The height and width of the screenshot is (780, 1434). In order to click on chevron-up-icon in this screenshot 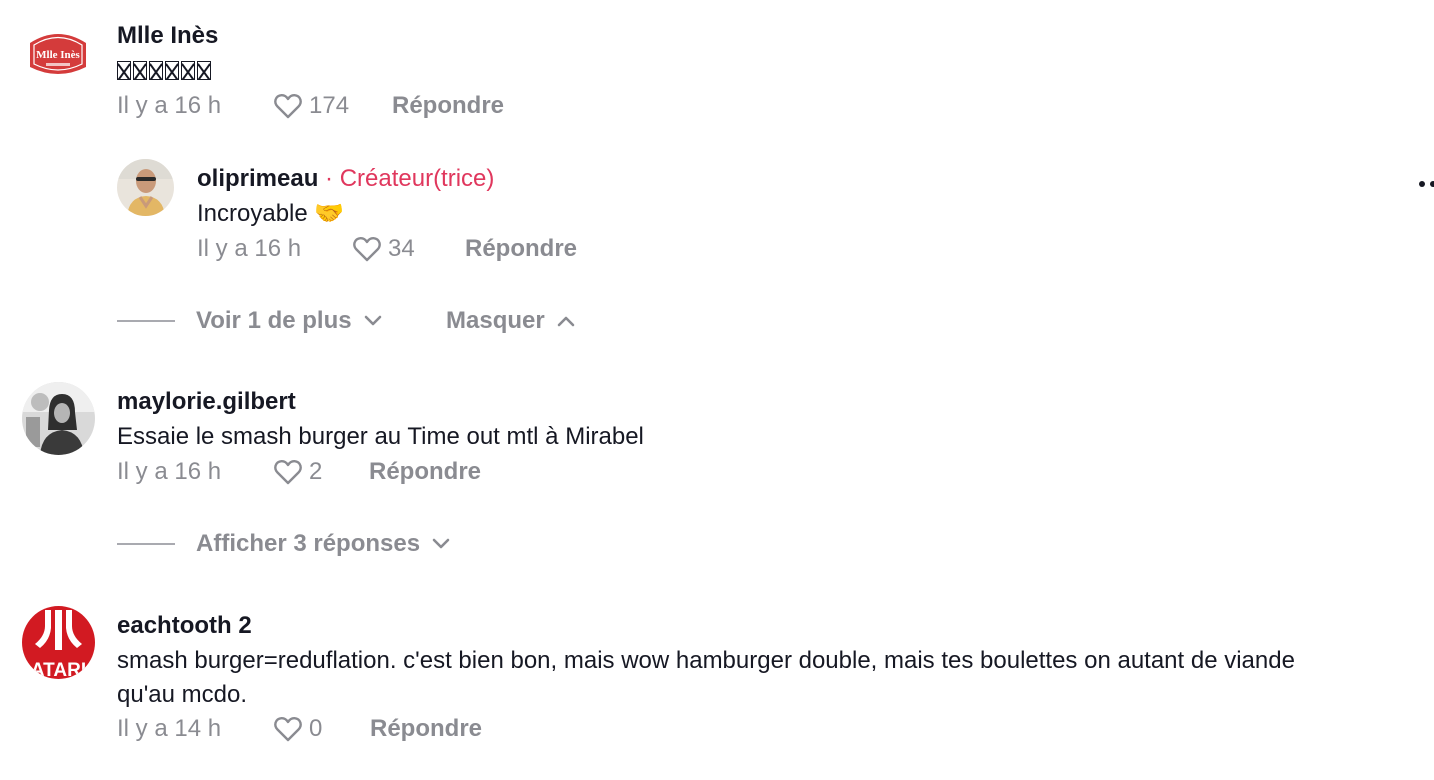, I will do `click(566, 321)`.